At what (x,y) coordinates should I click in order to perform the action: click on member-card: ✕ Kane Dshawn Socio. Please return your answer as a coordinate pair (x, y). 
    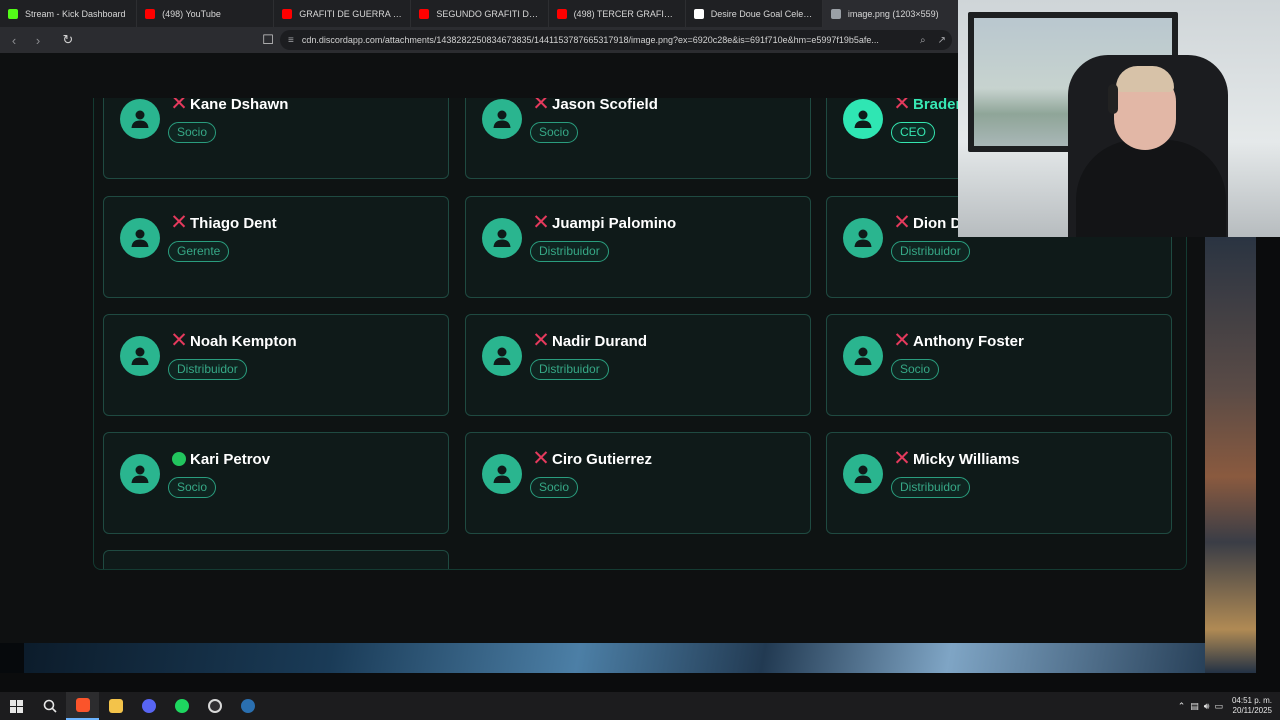
    Looking at the image, I should click on (276, 138).